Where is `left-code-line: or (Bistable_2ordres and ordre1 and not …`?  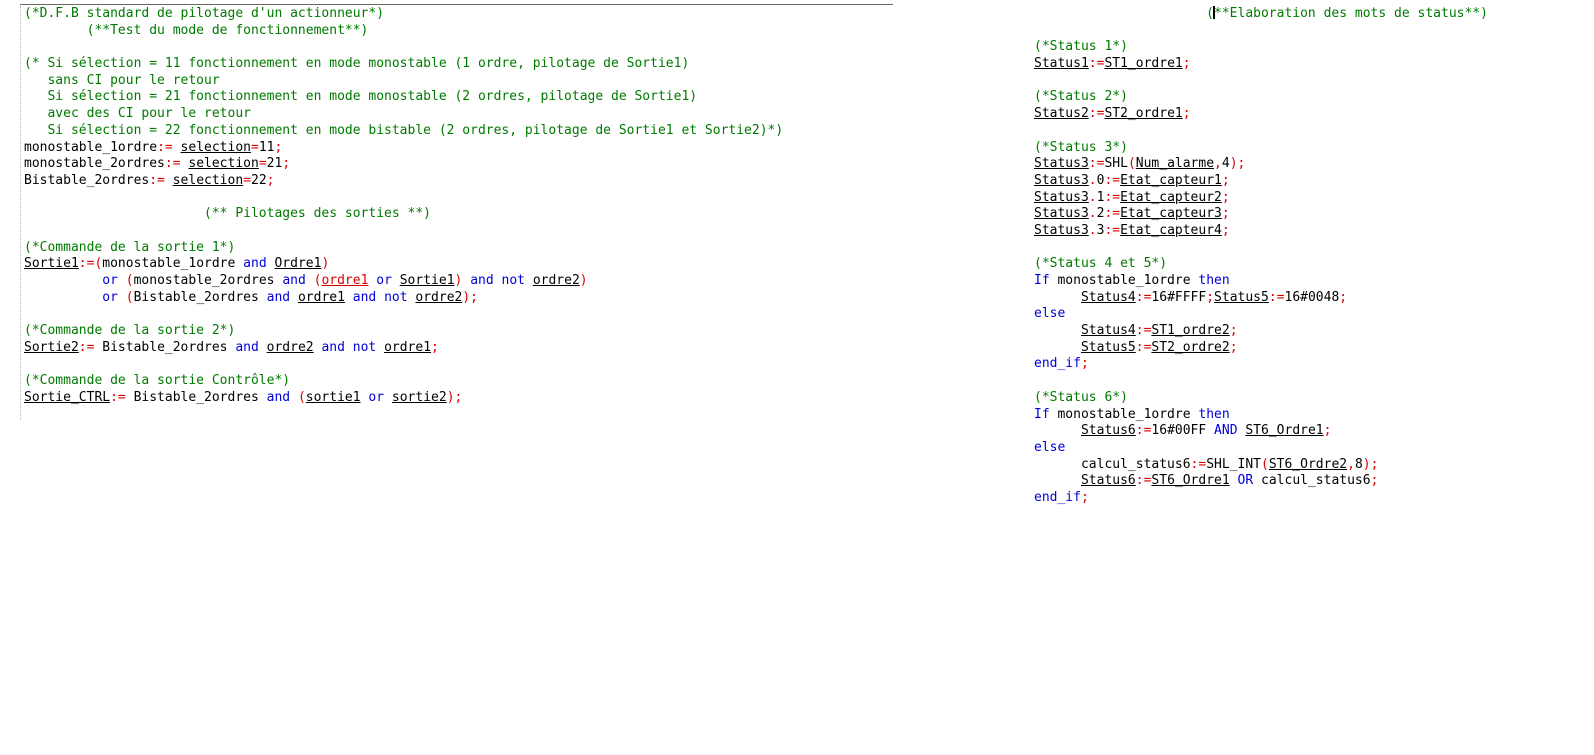
left-code-line: or (Bistable_2ordres and ordre1 and not … is located at coordinates (403, 298).